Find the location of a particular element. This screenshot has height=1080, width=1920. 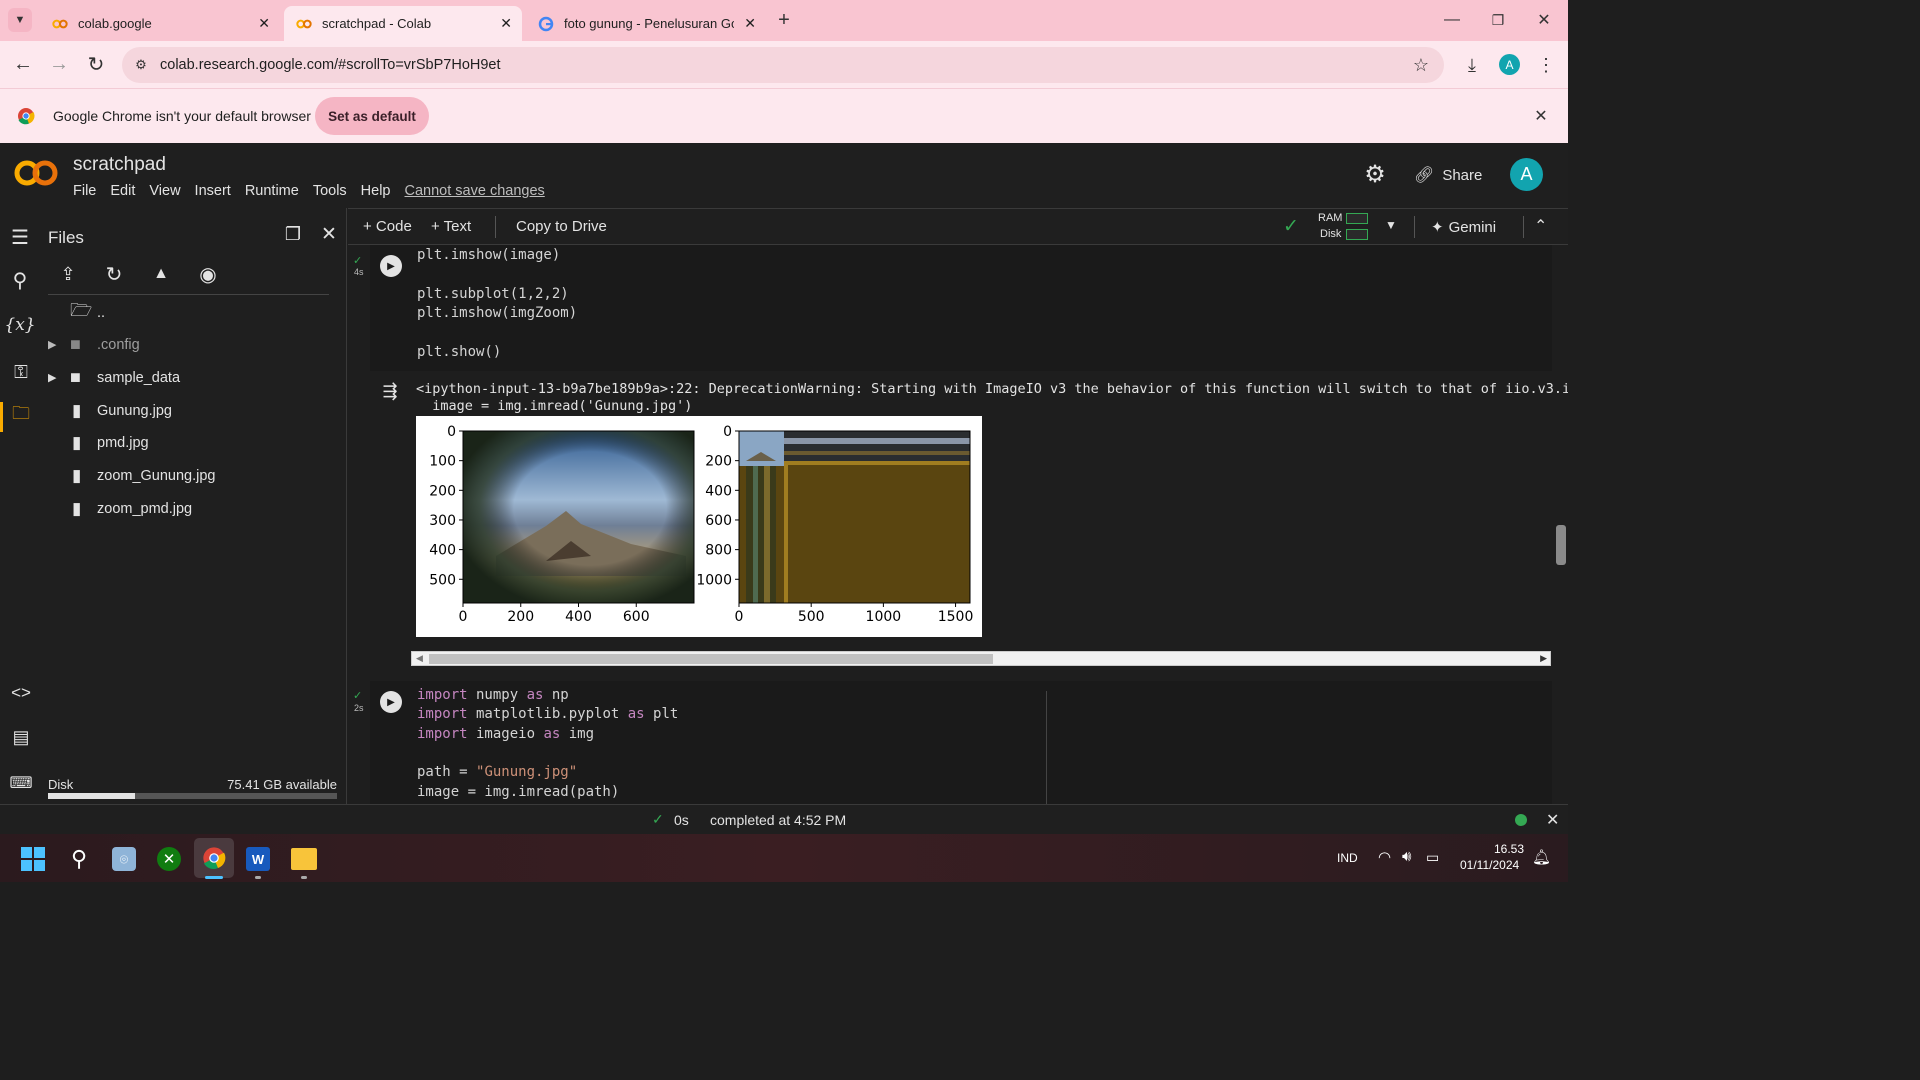

share-button: 🔗︎ Share is located at coordinates (1448, 175).